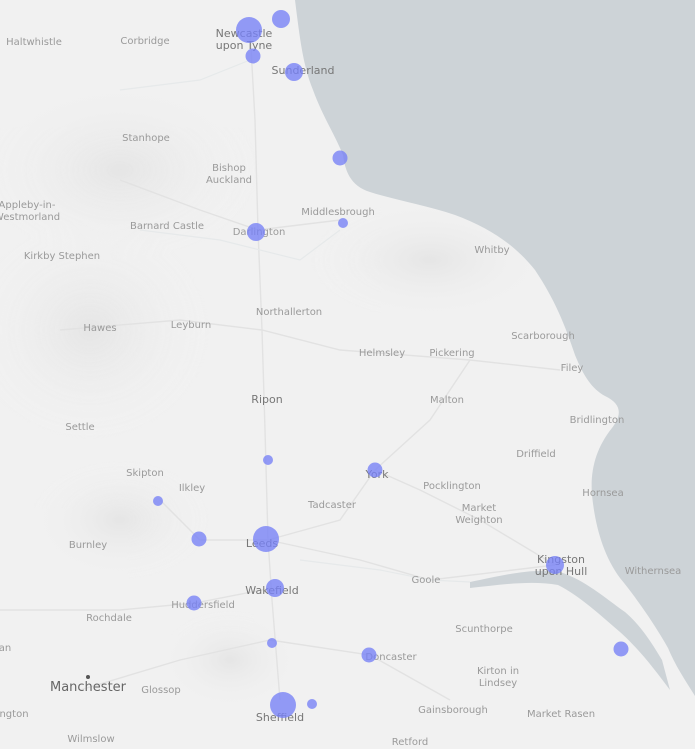 The height and width of the screenshot is (749, 695). What do you see at coordinates (294, 72) in the screenshot?
I see `marker-sunderland` at bounding box center [294, 72].